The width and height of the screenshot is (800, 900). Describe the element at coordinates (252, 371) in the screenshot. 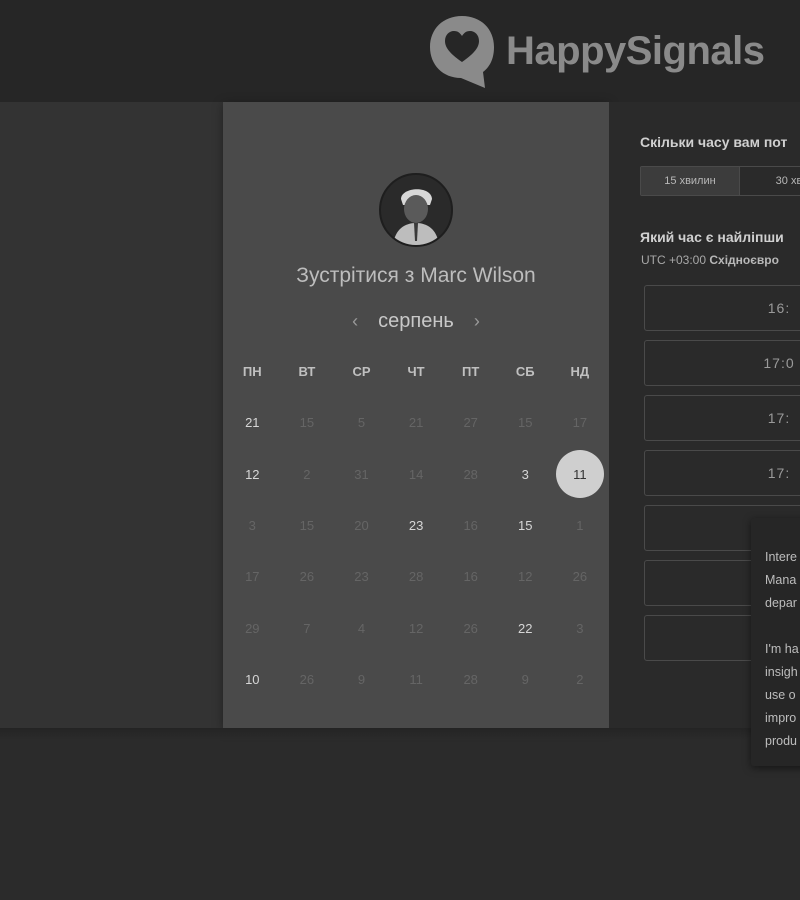

I see `weekday-label: ПН` at that location.